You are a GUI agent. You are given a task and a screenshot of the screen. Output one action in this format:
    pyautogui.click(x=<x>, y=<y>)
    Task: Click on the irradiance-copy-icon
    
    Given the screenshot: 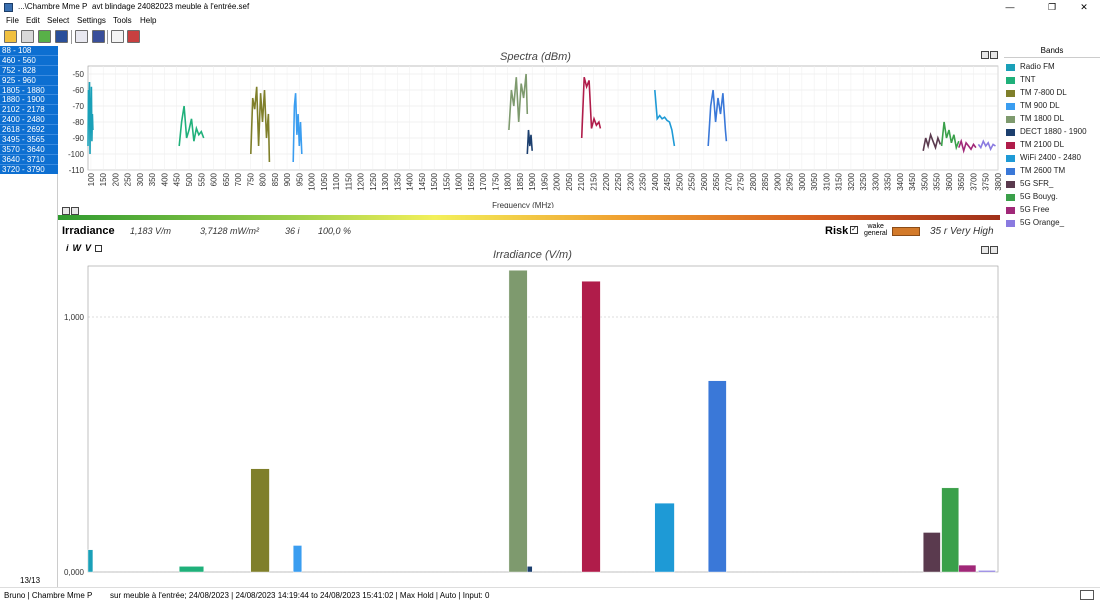 What is the action you would take?
    pyautogui.click(x=985, y=250)
    